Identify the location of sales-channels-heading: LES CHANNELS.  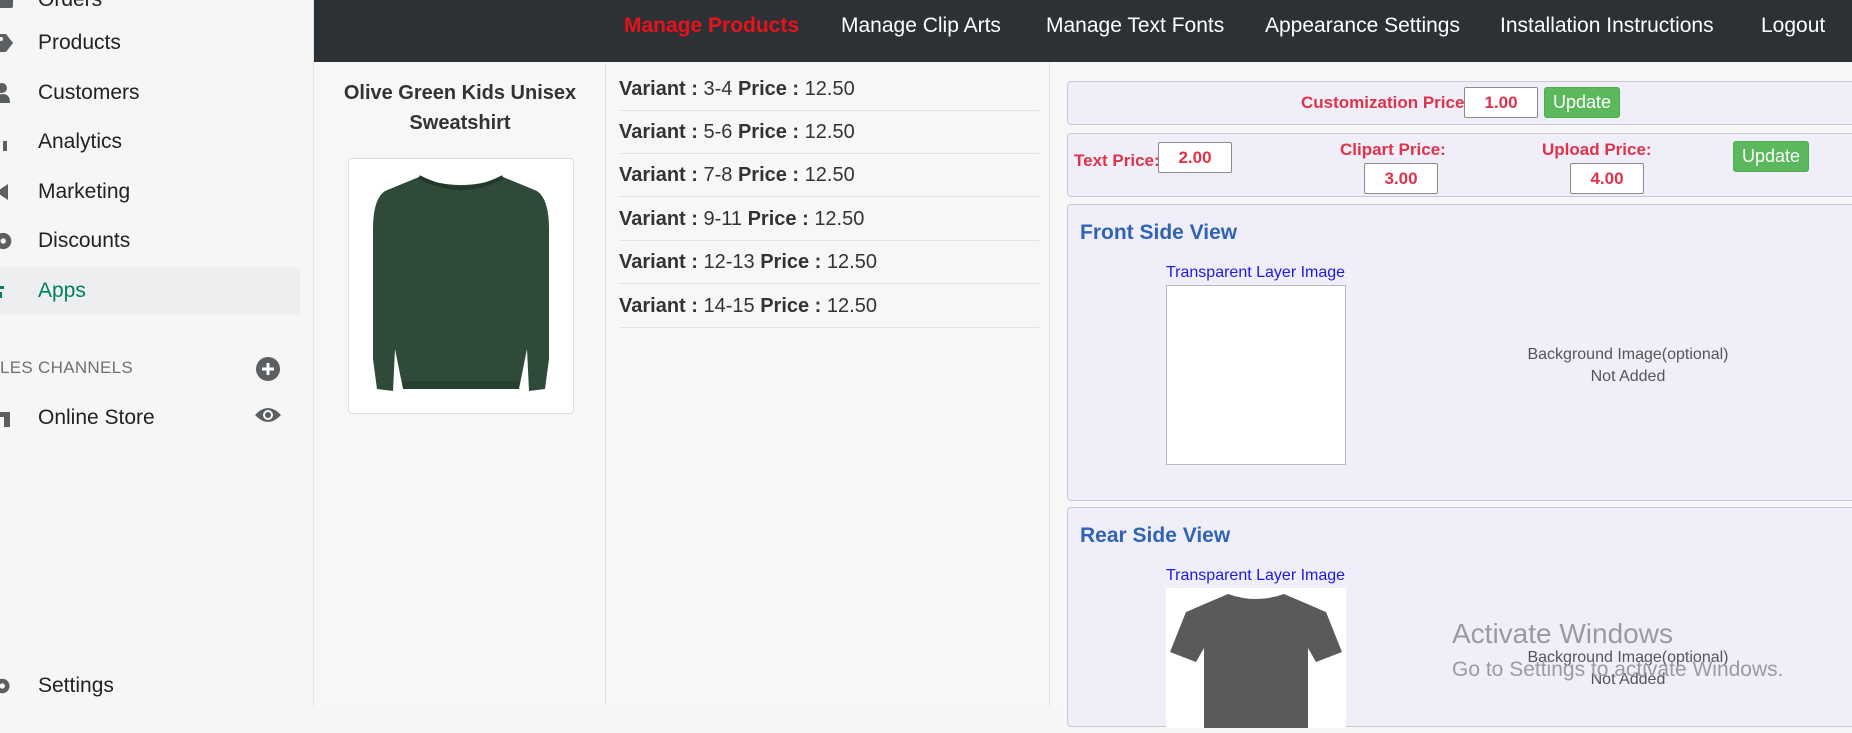
(67, 367).